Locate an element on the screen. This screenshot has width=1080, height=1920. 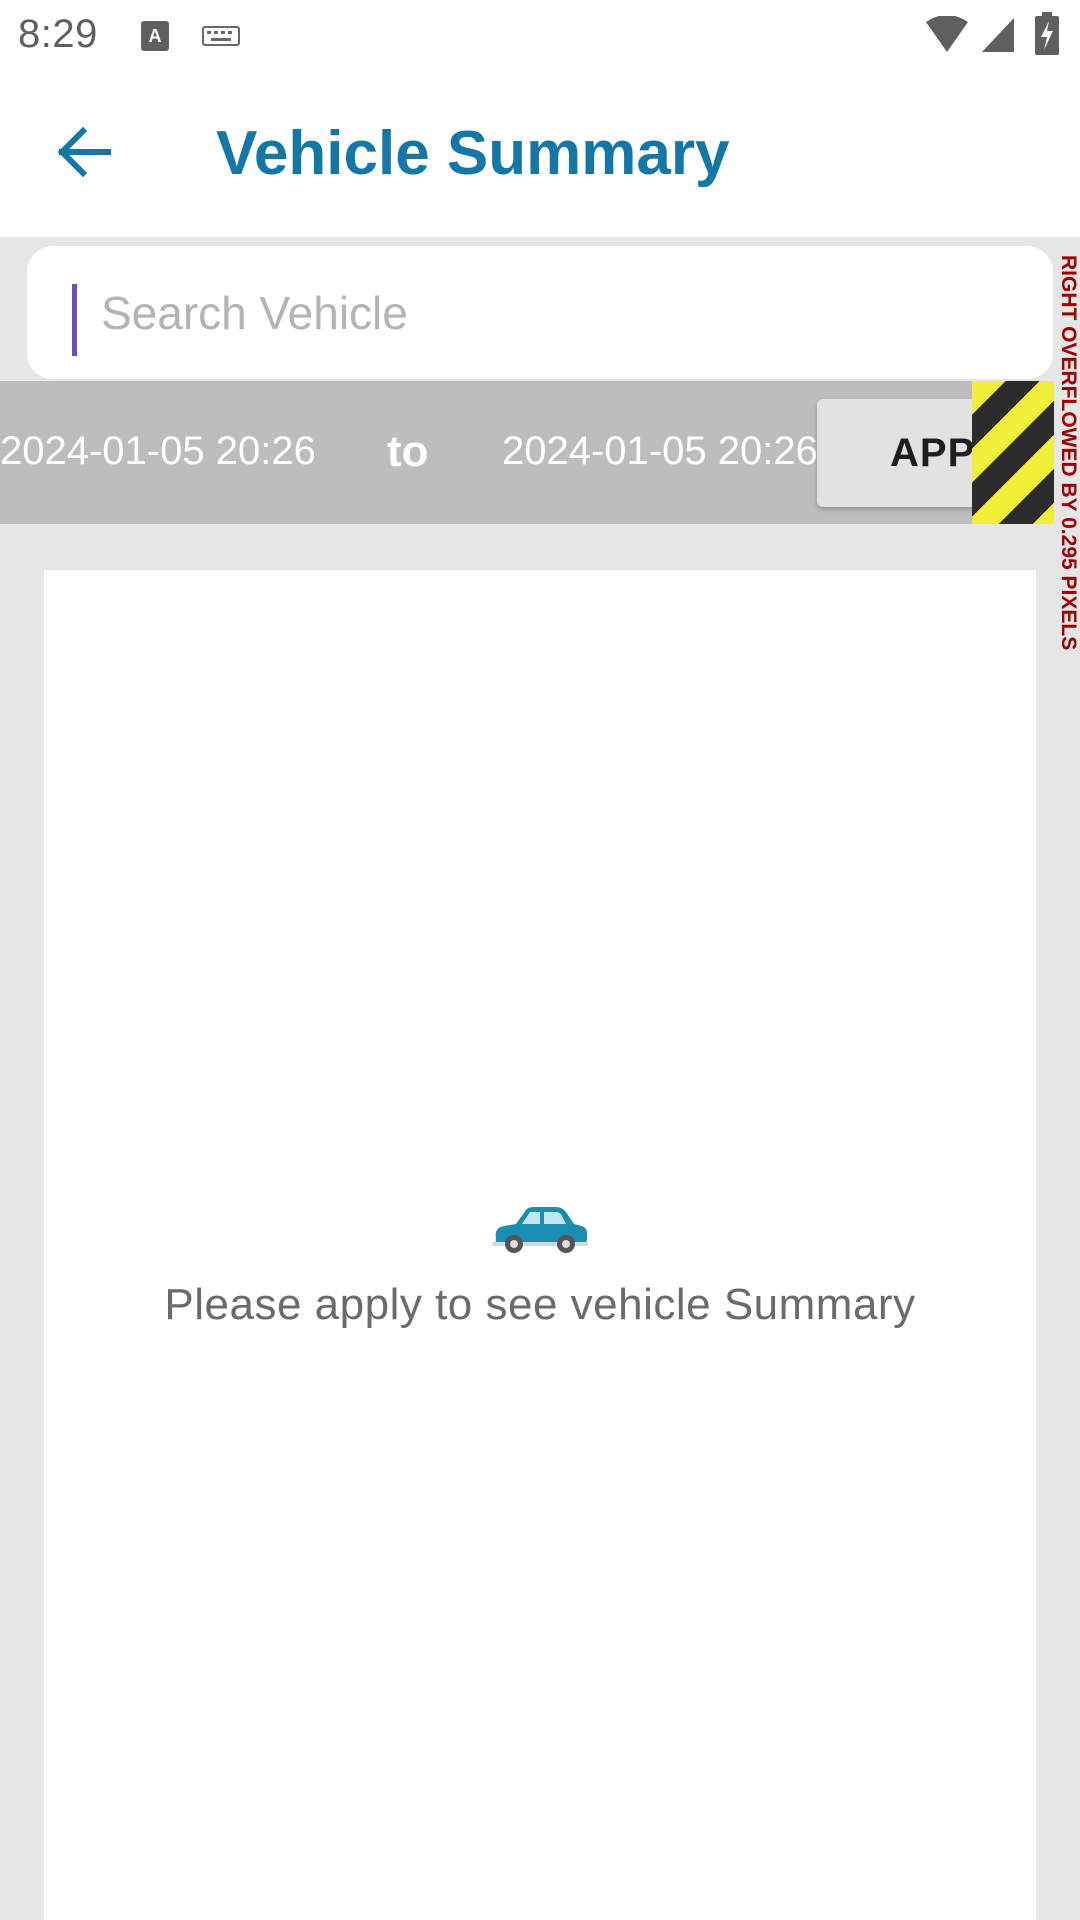
keyboard-icon is located at coordinates (221, 36).